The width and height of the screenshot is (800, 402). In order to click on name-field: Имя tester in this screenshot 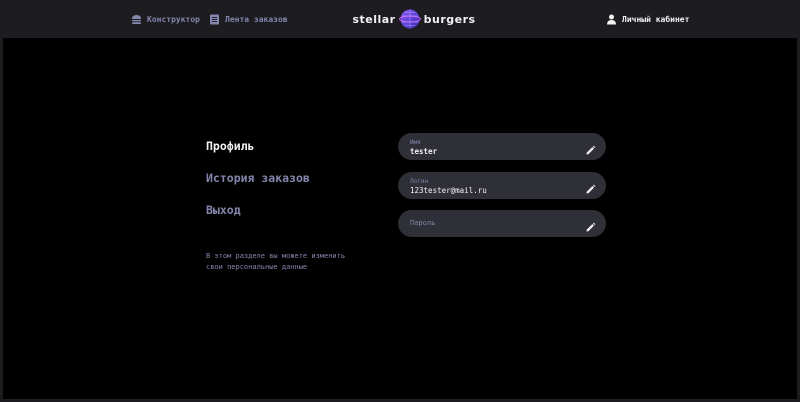, I will do `click(502, 146)`.